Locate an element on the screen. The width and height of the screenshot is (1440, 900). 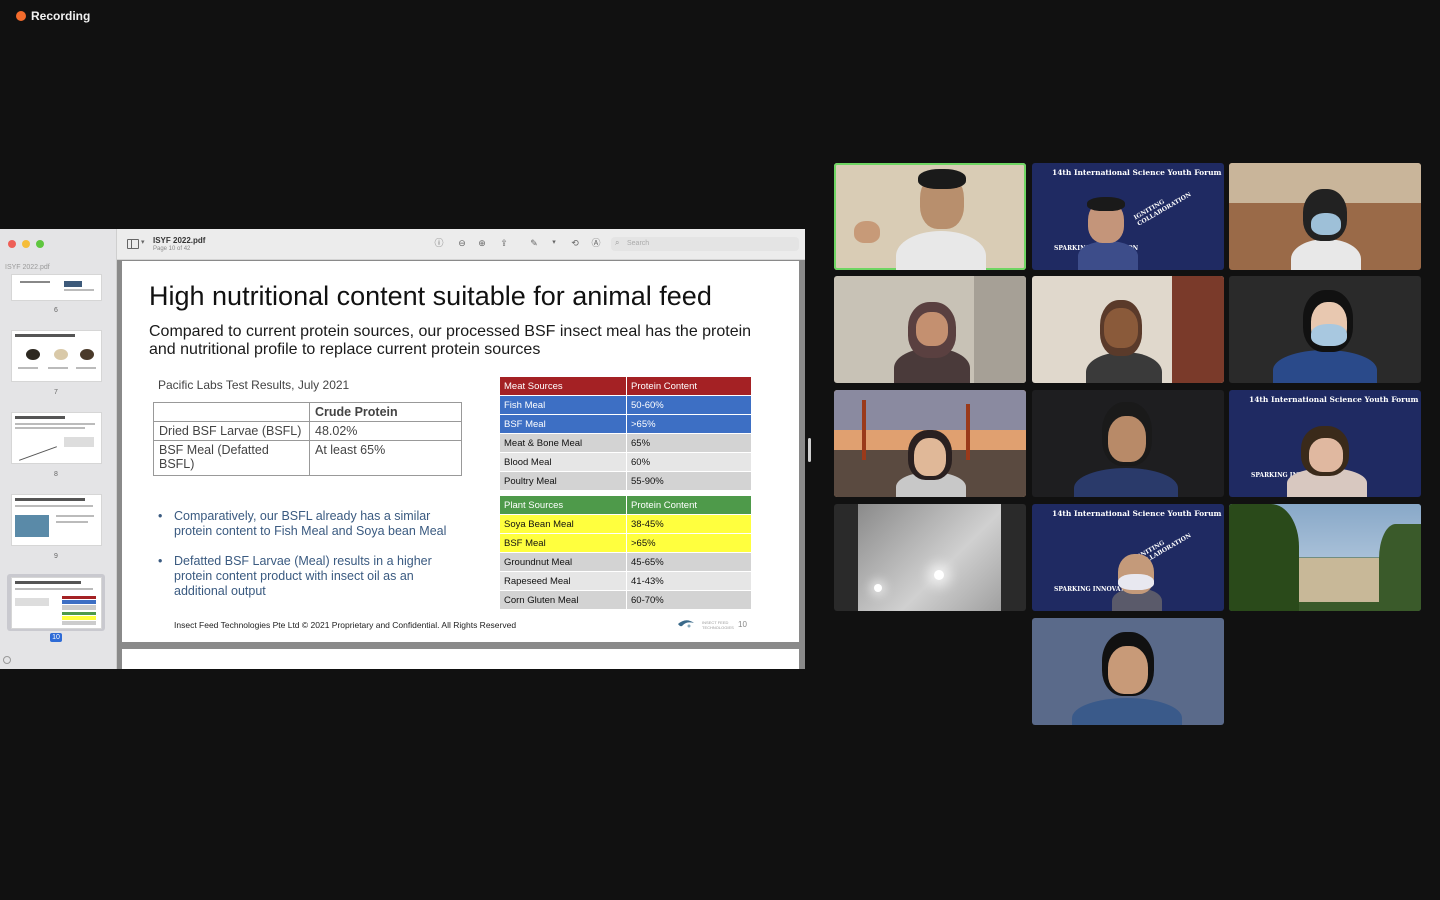
table-cell: Blood Meal is located at coordinates (563, 462).